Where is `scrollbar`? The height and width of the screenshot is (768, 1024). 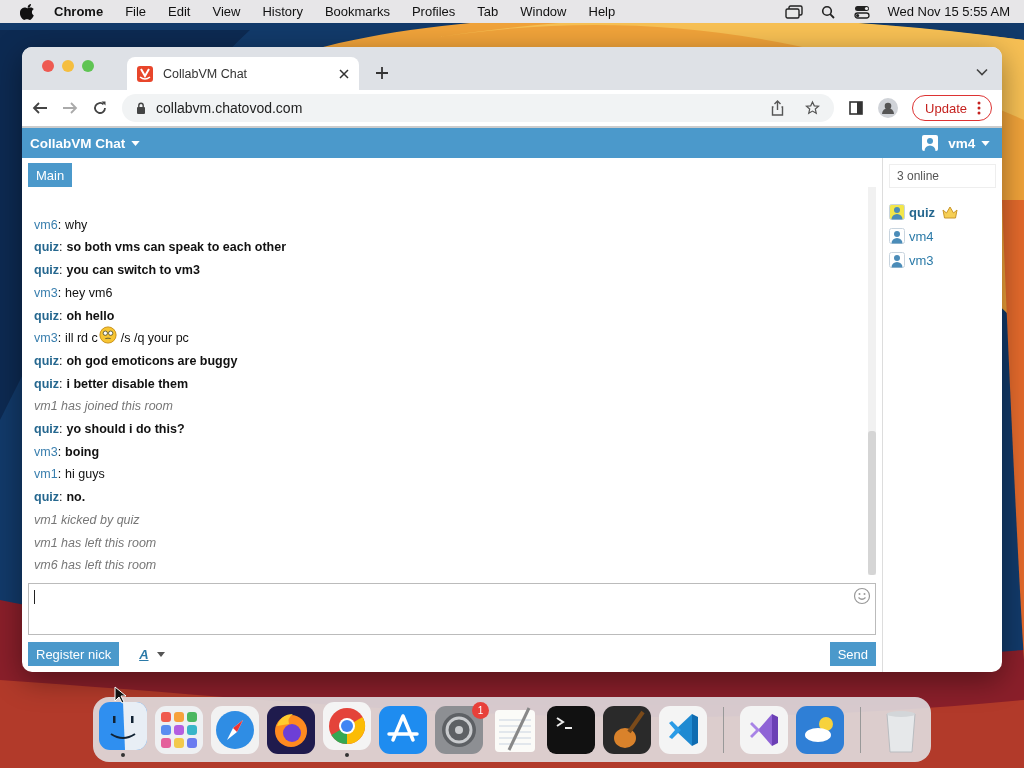
scrollbar is located at coordinates (872, 381).